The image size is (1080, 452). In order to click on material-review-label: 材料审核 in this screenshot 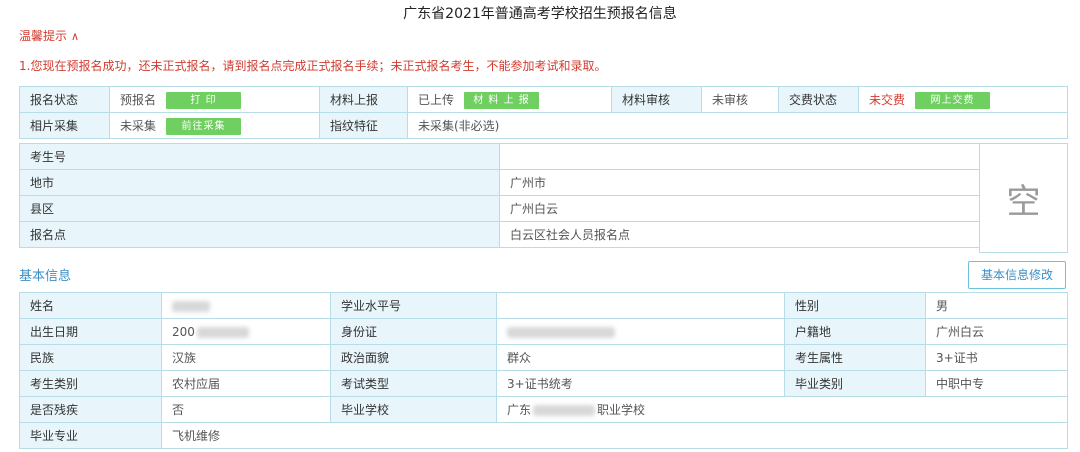, I will do `click(656, 99)`.